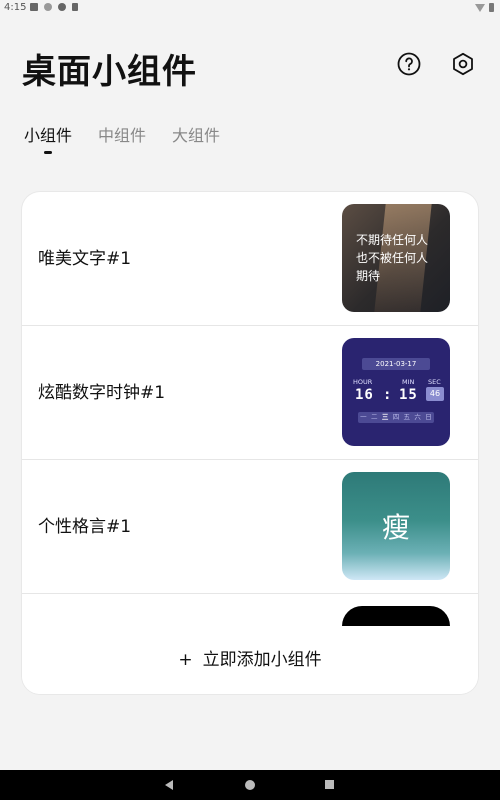 This screenshot has width=500, height=800. I want to click on tab-medium-label: 中组件, so click(122, 135).